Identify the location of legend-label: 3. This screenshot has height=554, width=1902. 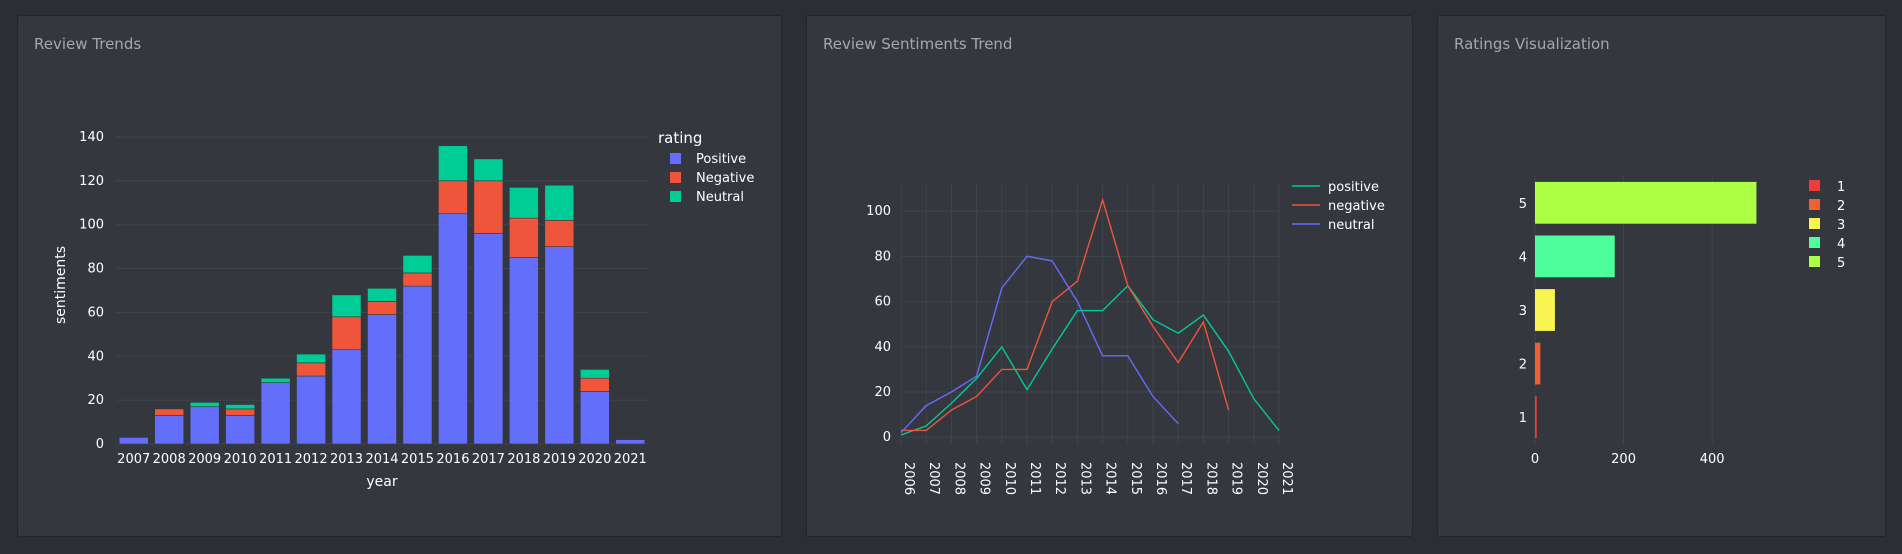
(1841, 225).